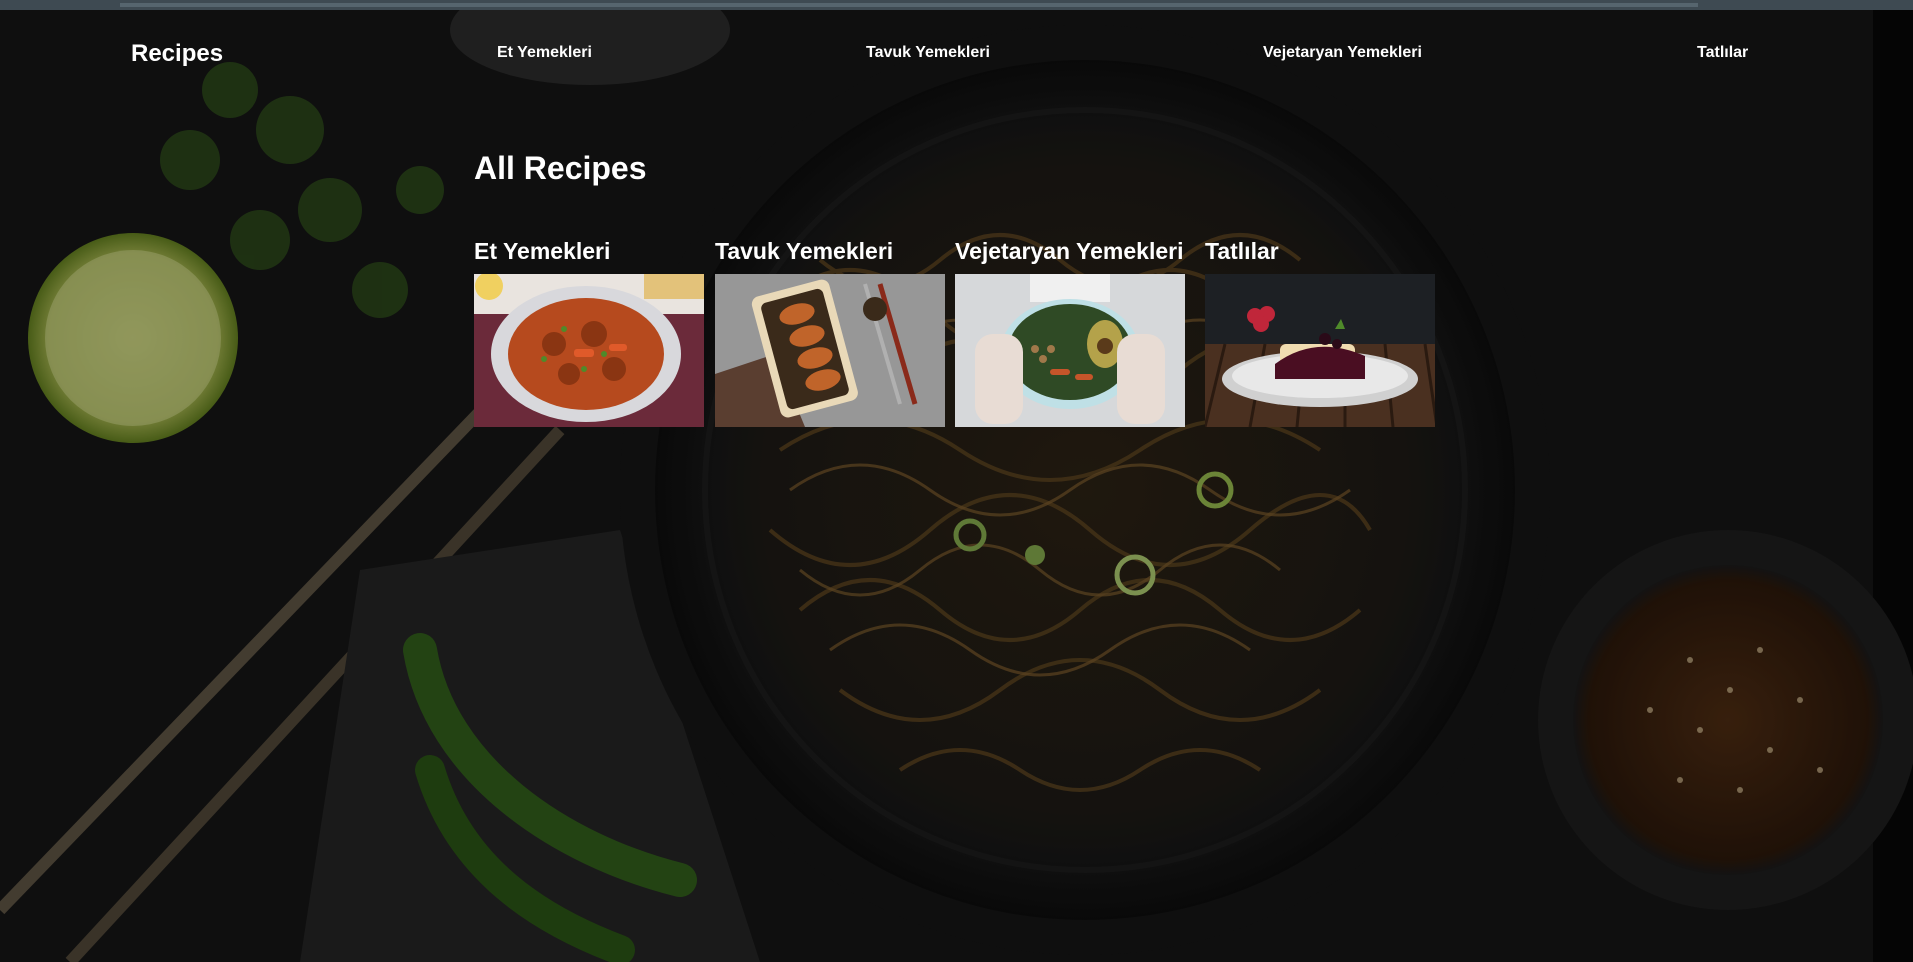  Describe the element at coordinates (830, 350) in the screenshot. I see `roast-chicken-image` at that location.